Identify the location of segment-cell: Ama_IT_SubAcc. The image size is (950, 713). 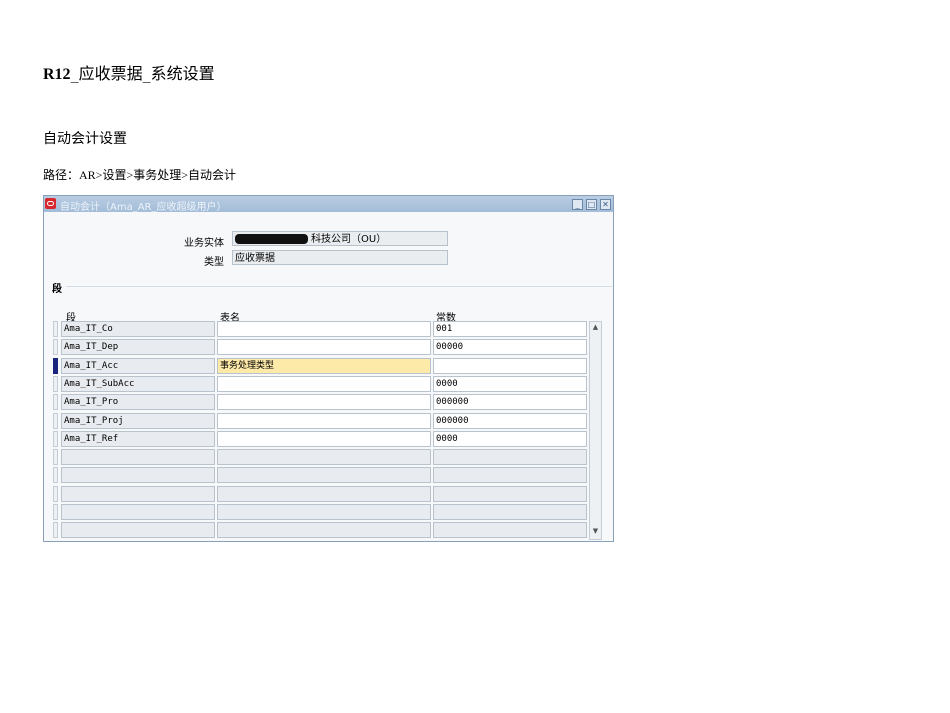
(138, 383).